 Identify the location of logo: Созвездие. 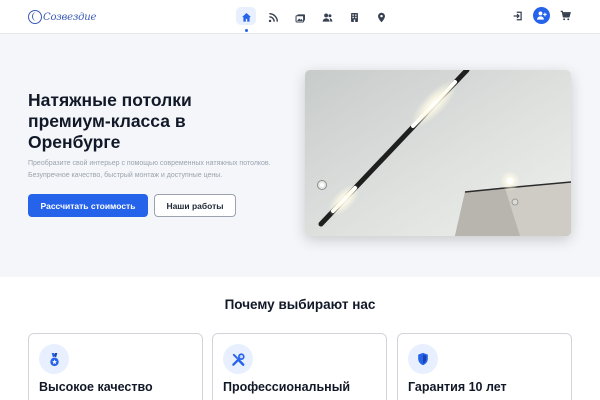
(68, 17).